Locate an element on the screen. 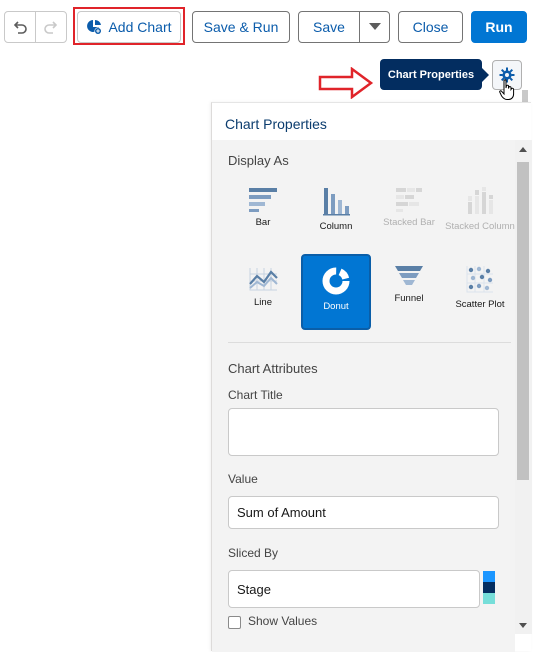 The image size is (542, 652). bar-chart-icon is located at coordinates (263, 200).